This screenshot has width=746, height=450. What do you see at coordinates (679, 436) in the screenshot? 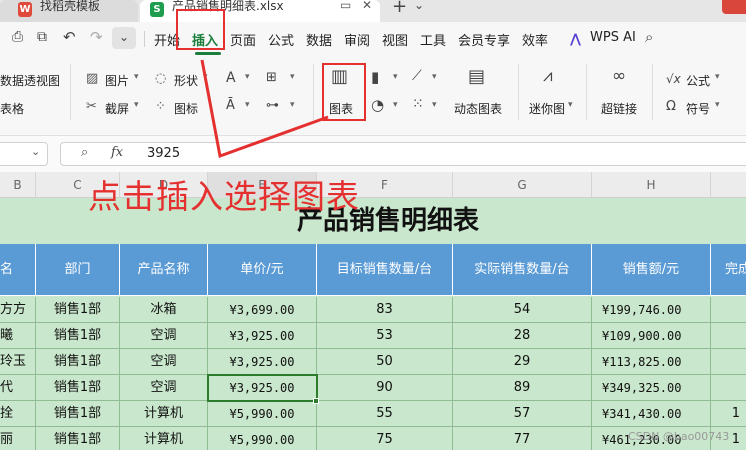
I see `watermark: CSDN @bao00743` at bounding box center [679, 436].